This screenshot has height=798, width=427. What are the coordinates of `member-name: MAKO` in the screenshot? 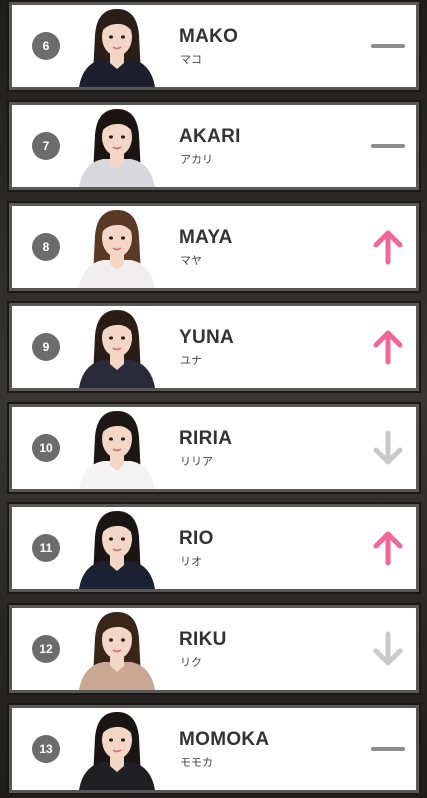 It's located at (209, 36).